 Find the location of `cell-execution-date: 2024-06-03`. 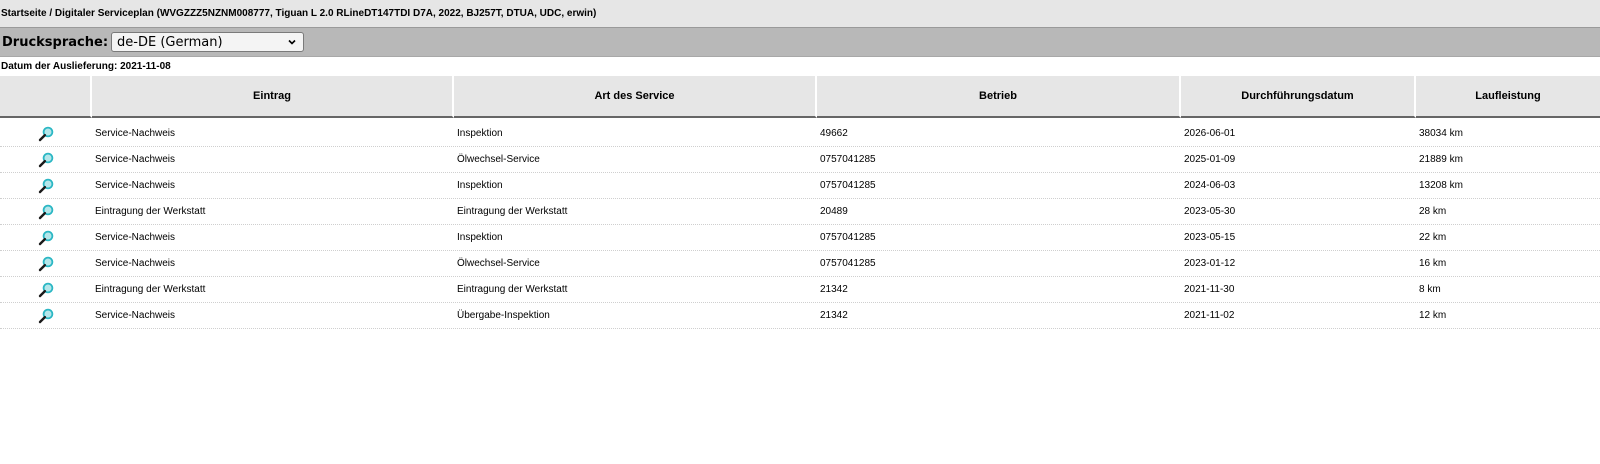

cell-execution-date: 2024-06-03 is located at coordinates (1210, 185).